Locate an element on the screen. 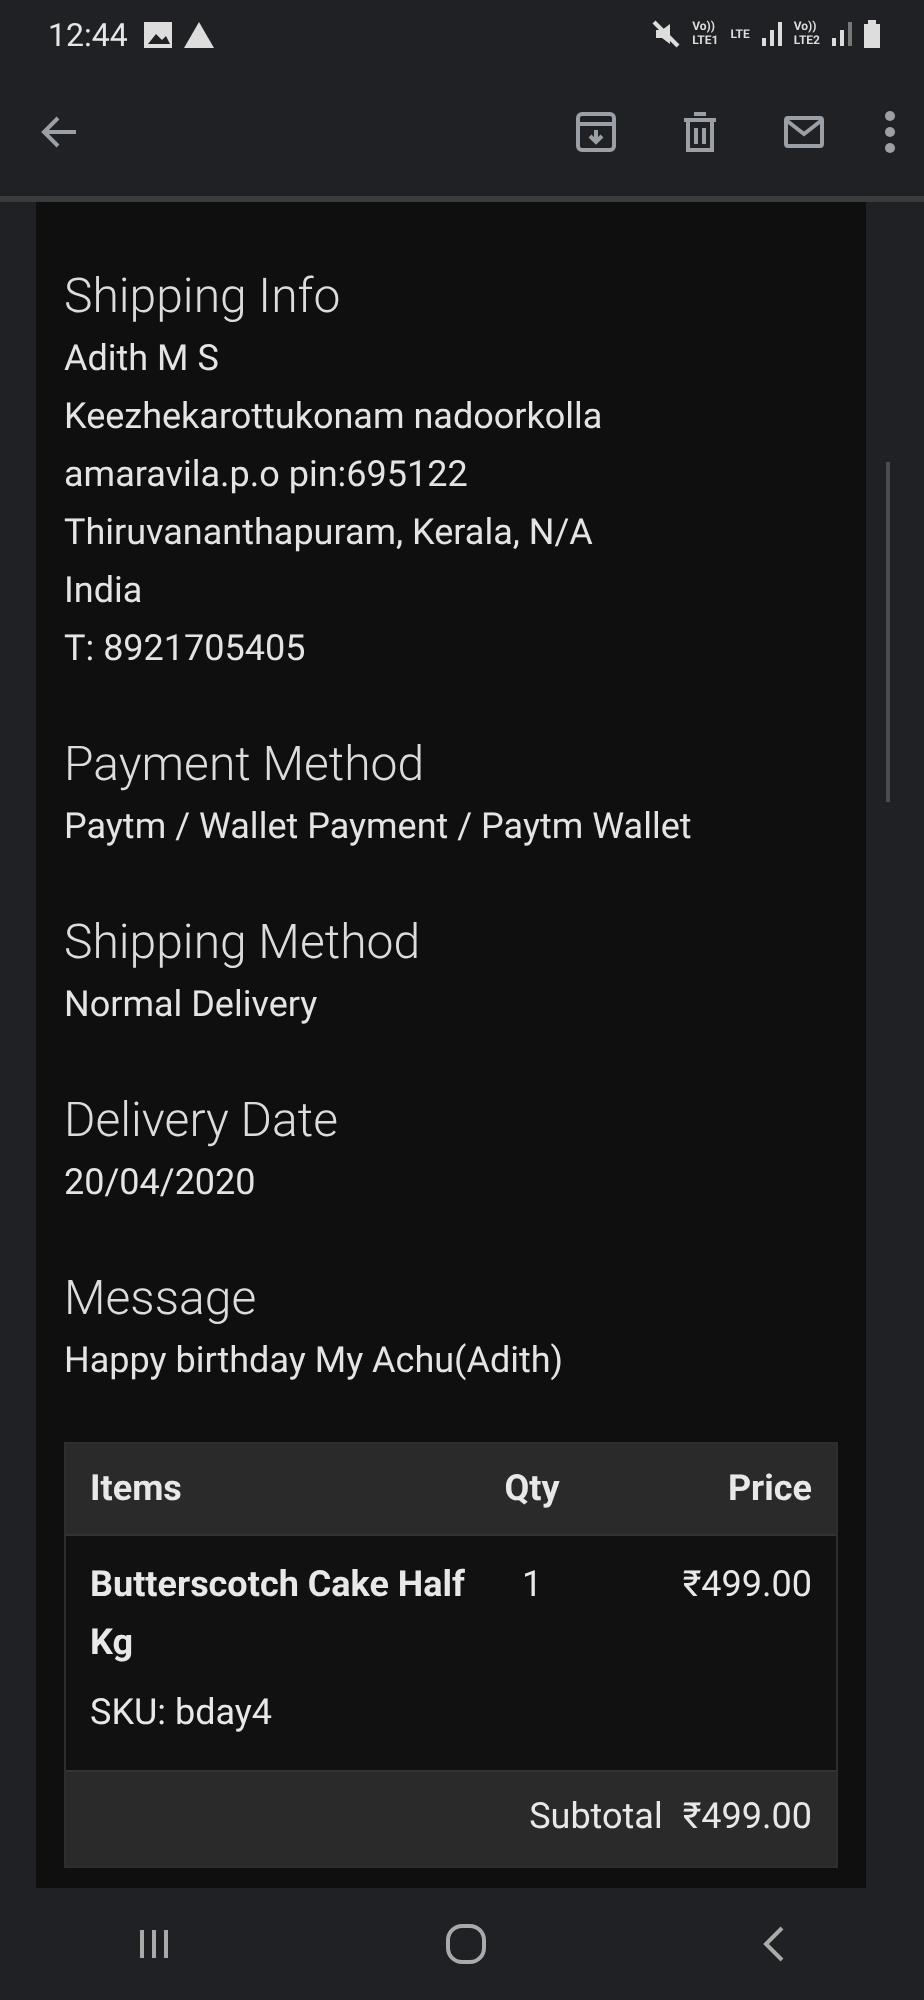 The image size is (924, 2000). image-icon is located at coordinates (157, 34).